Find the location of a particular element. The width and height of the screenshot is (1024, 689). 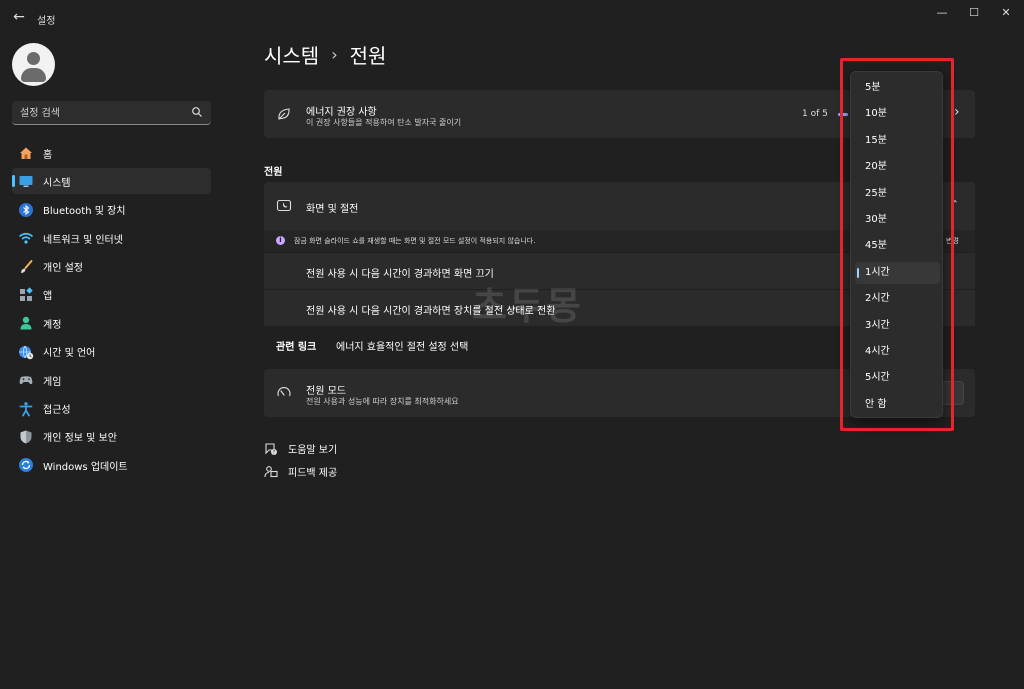

monitor-icon is located at coordinates (26, 182).